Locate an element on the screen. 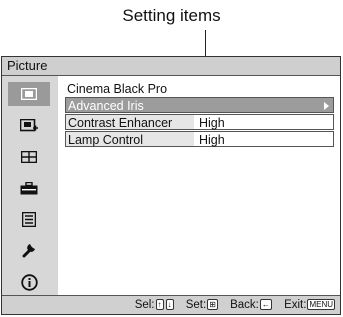 This screenshot has height=317, width=343. back-hint: Back: ← is located at coordinates (251, 305).